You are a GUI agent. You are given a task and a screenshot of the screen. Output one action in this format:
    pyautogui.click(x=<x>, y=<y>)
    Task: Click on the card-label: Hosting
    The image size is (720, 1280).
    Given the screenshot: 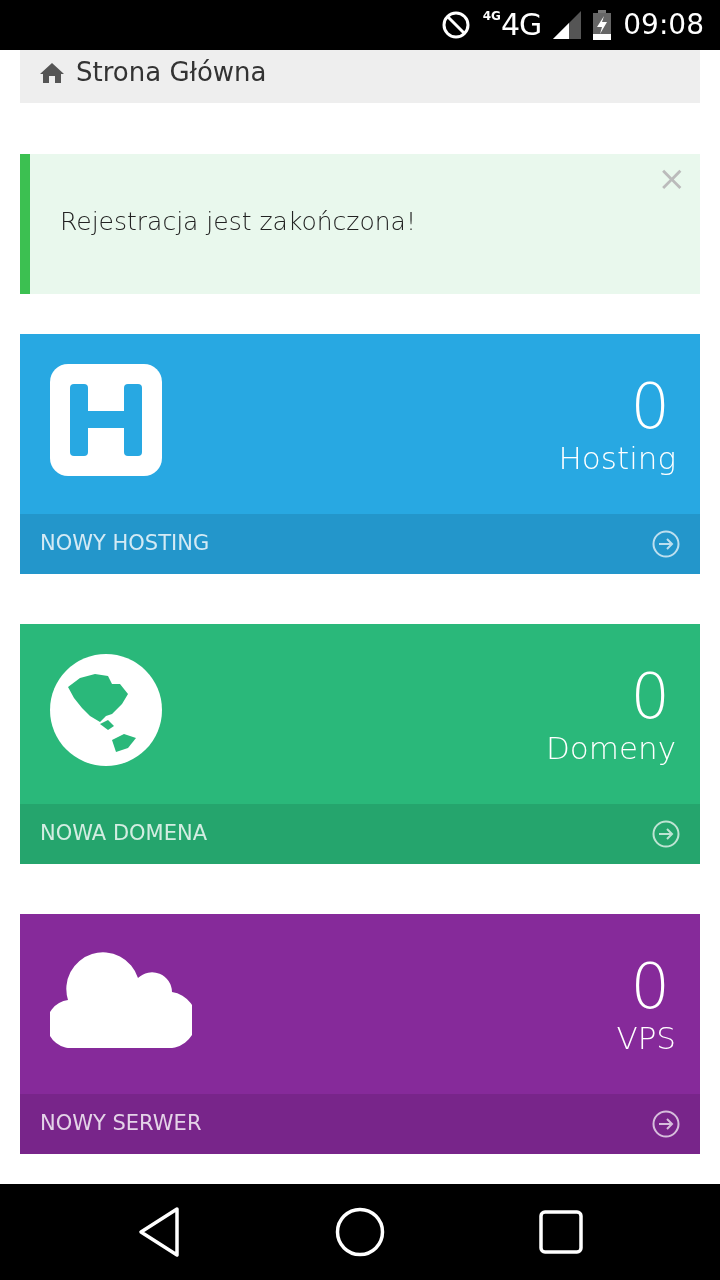 What is the action you would take?
    pyautogui.click(x=617, y=458)
    